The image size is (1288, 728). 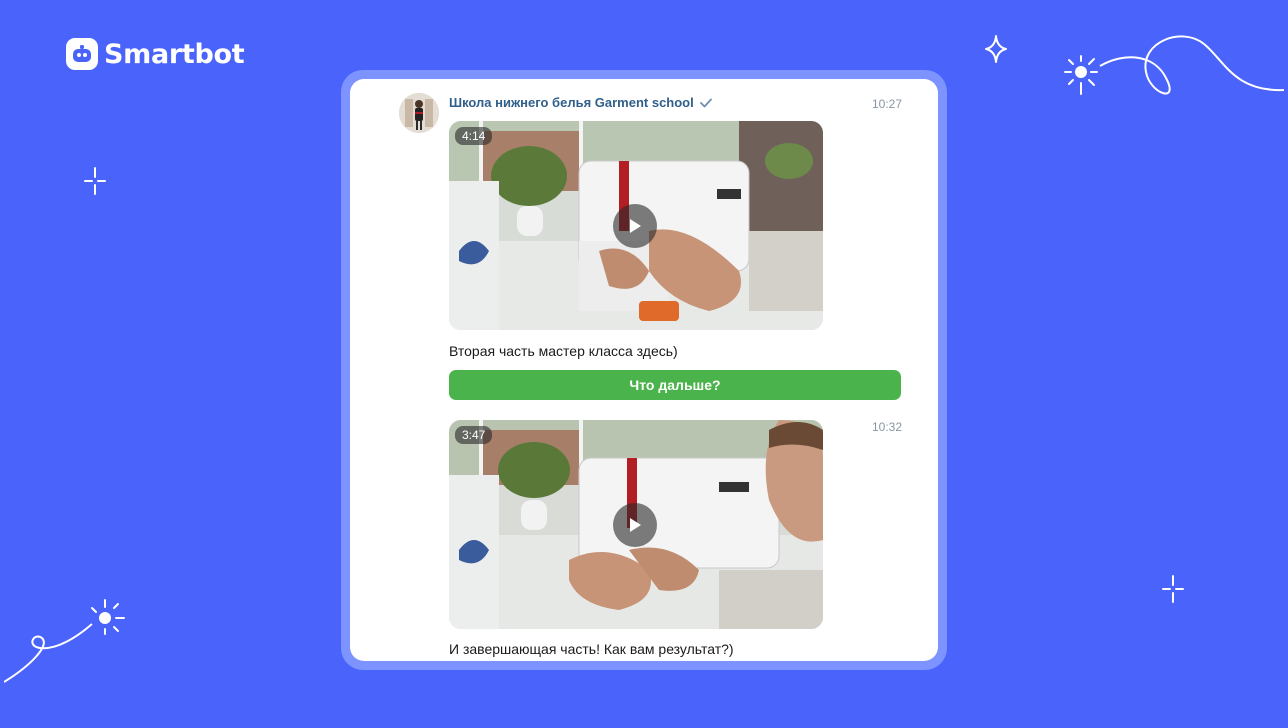 I want to click on brand-name: Smartbot, so click(x=174, y=54).